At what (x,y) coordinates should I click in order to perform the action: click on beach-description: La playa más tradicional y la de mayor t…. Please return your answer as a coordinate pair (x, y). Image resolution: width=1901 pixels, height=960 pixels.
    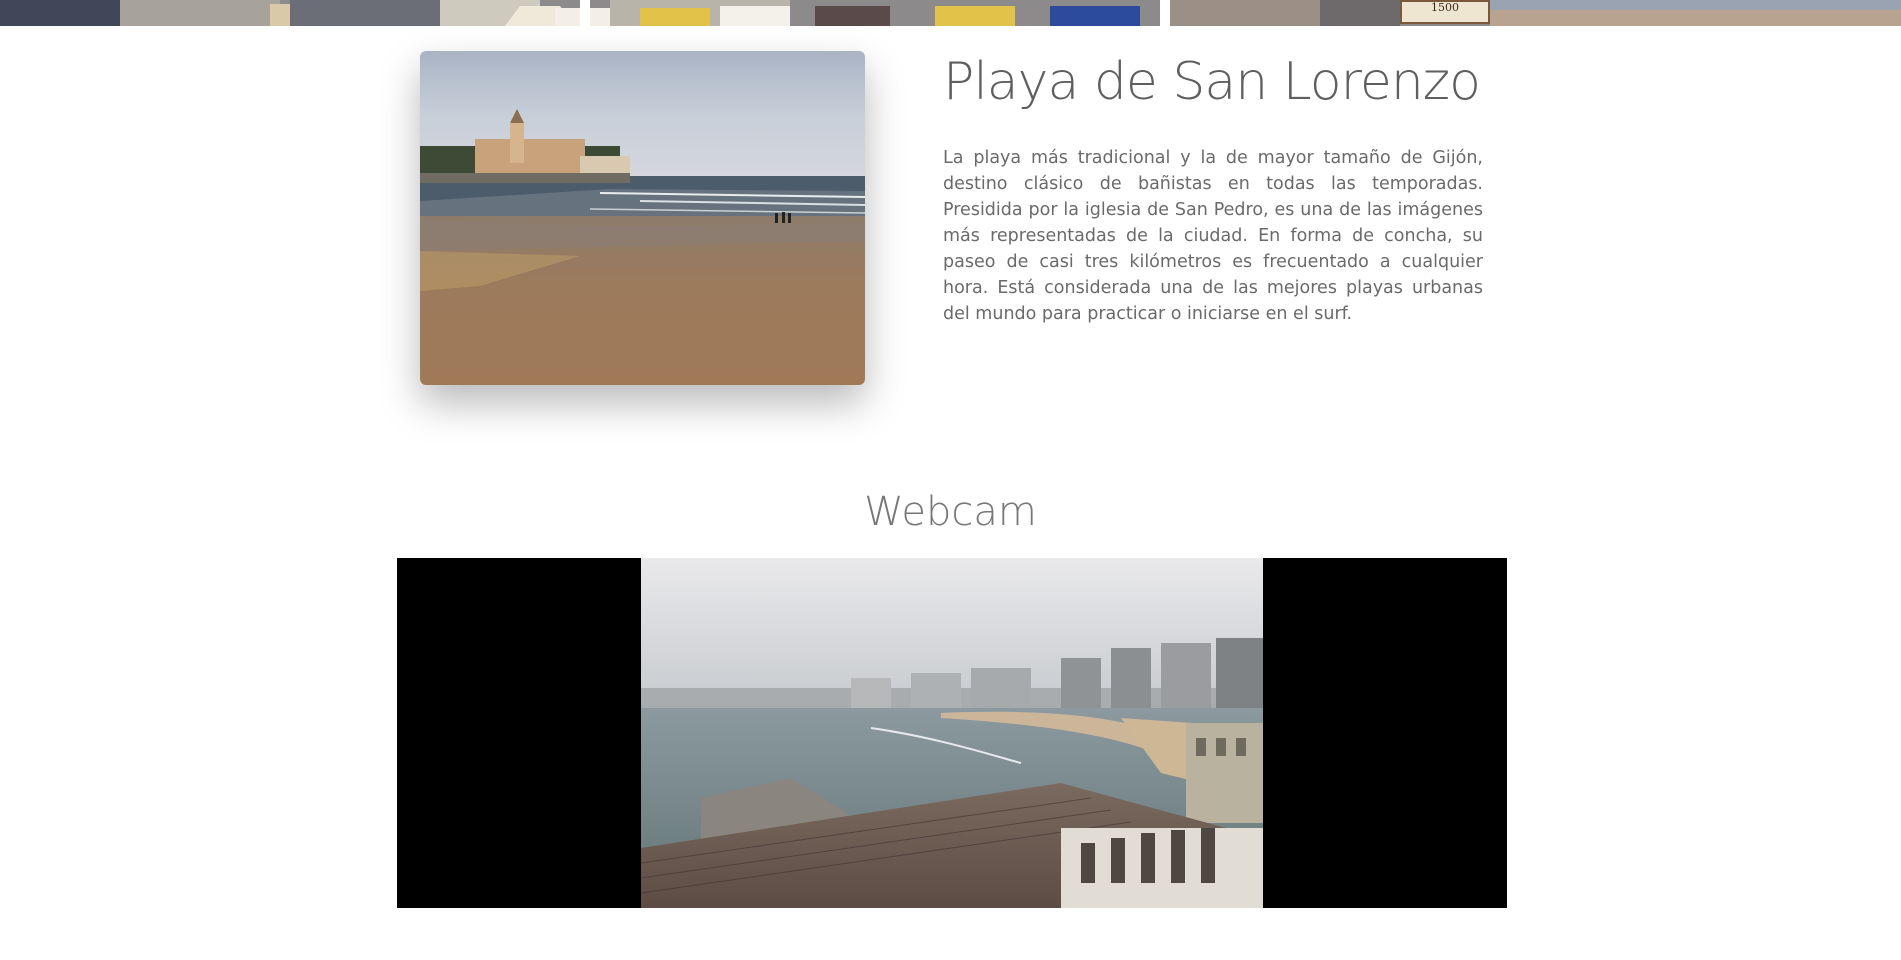
    Looking at the image, I should click on (1213, 236).